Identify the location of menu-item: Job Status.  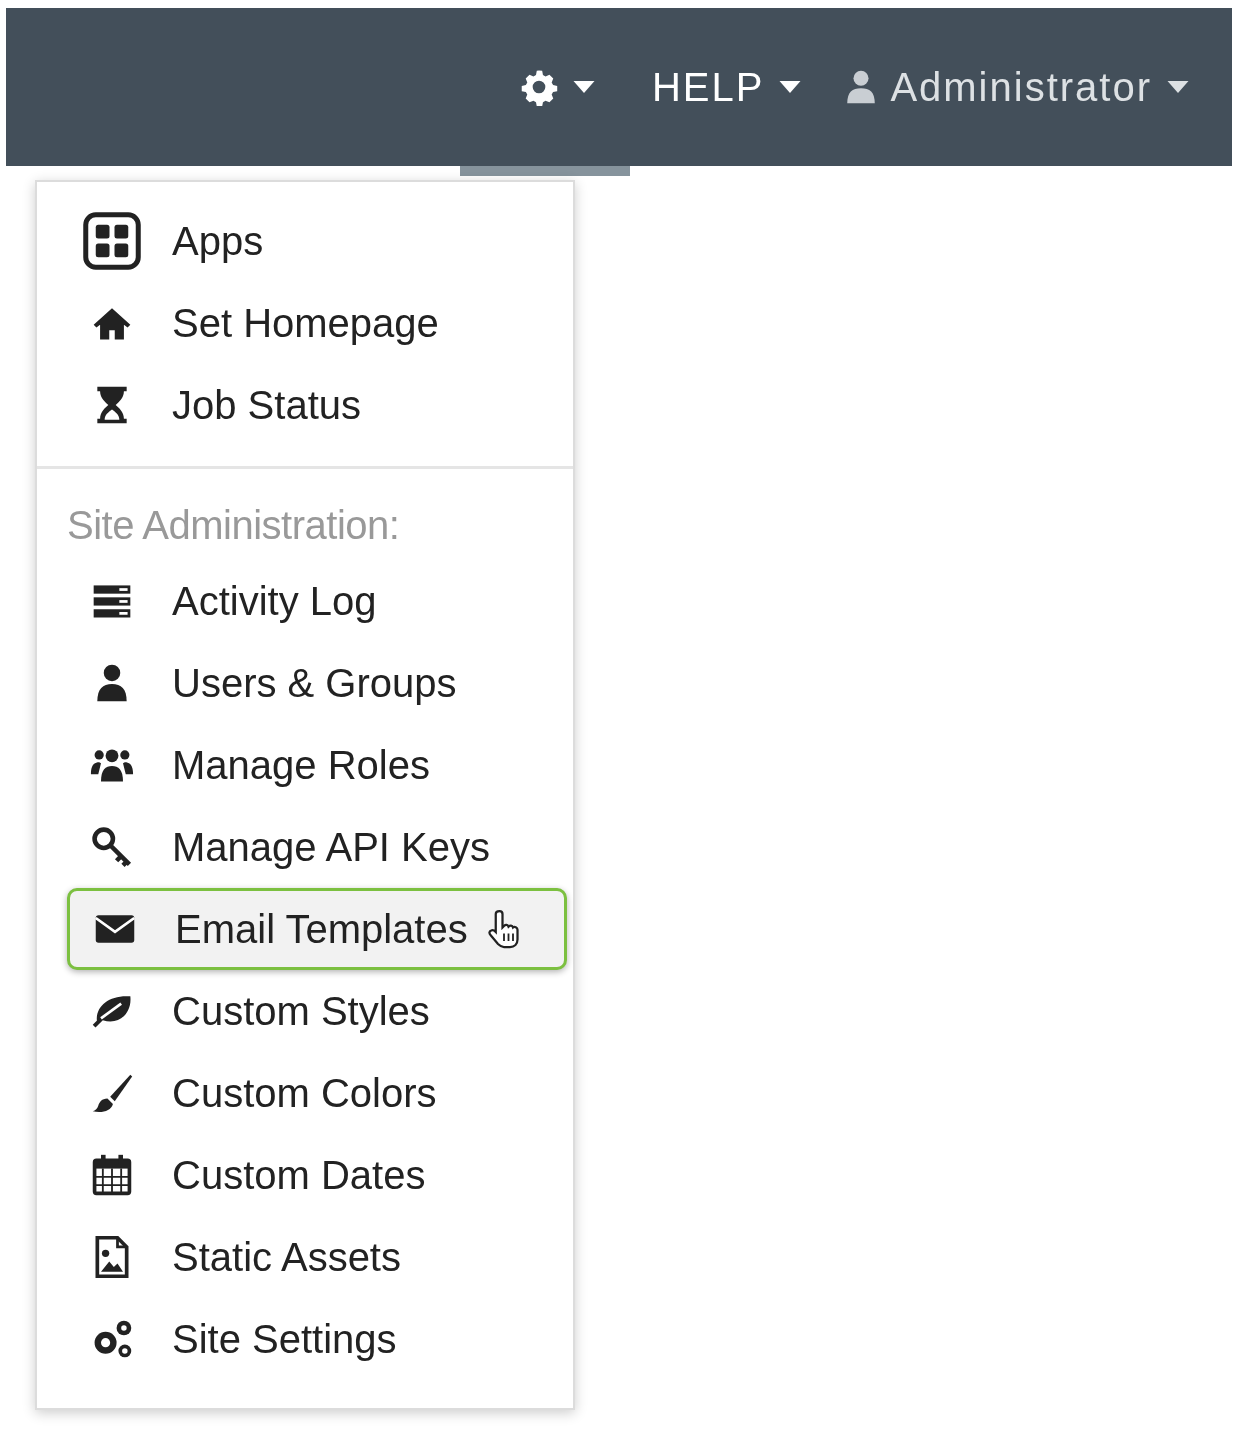
(305, 405).